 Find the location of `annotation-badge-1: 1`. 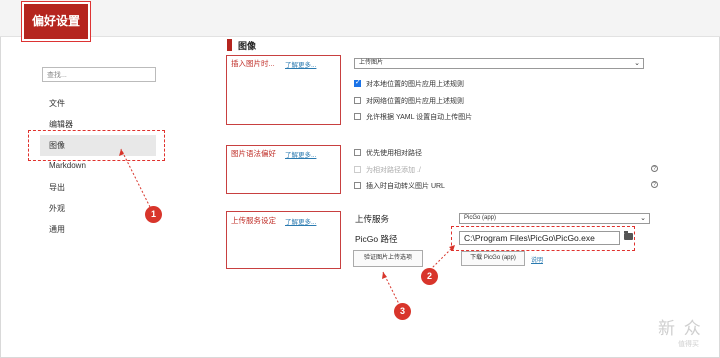

annotation-badge-1: 1 is located at coordinates (153, 214).